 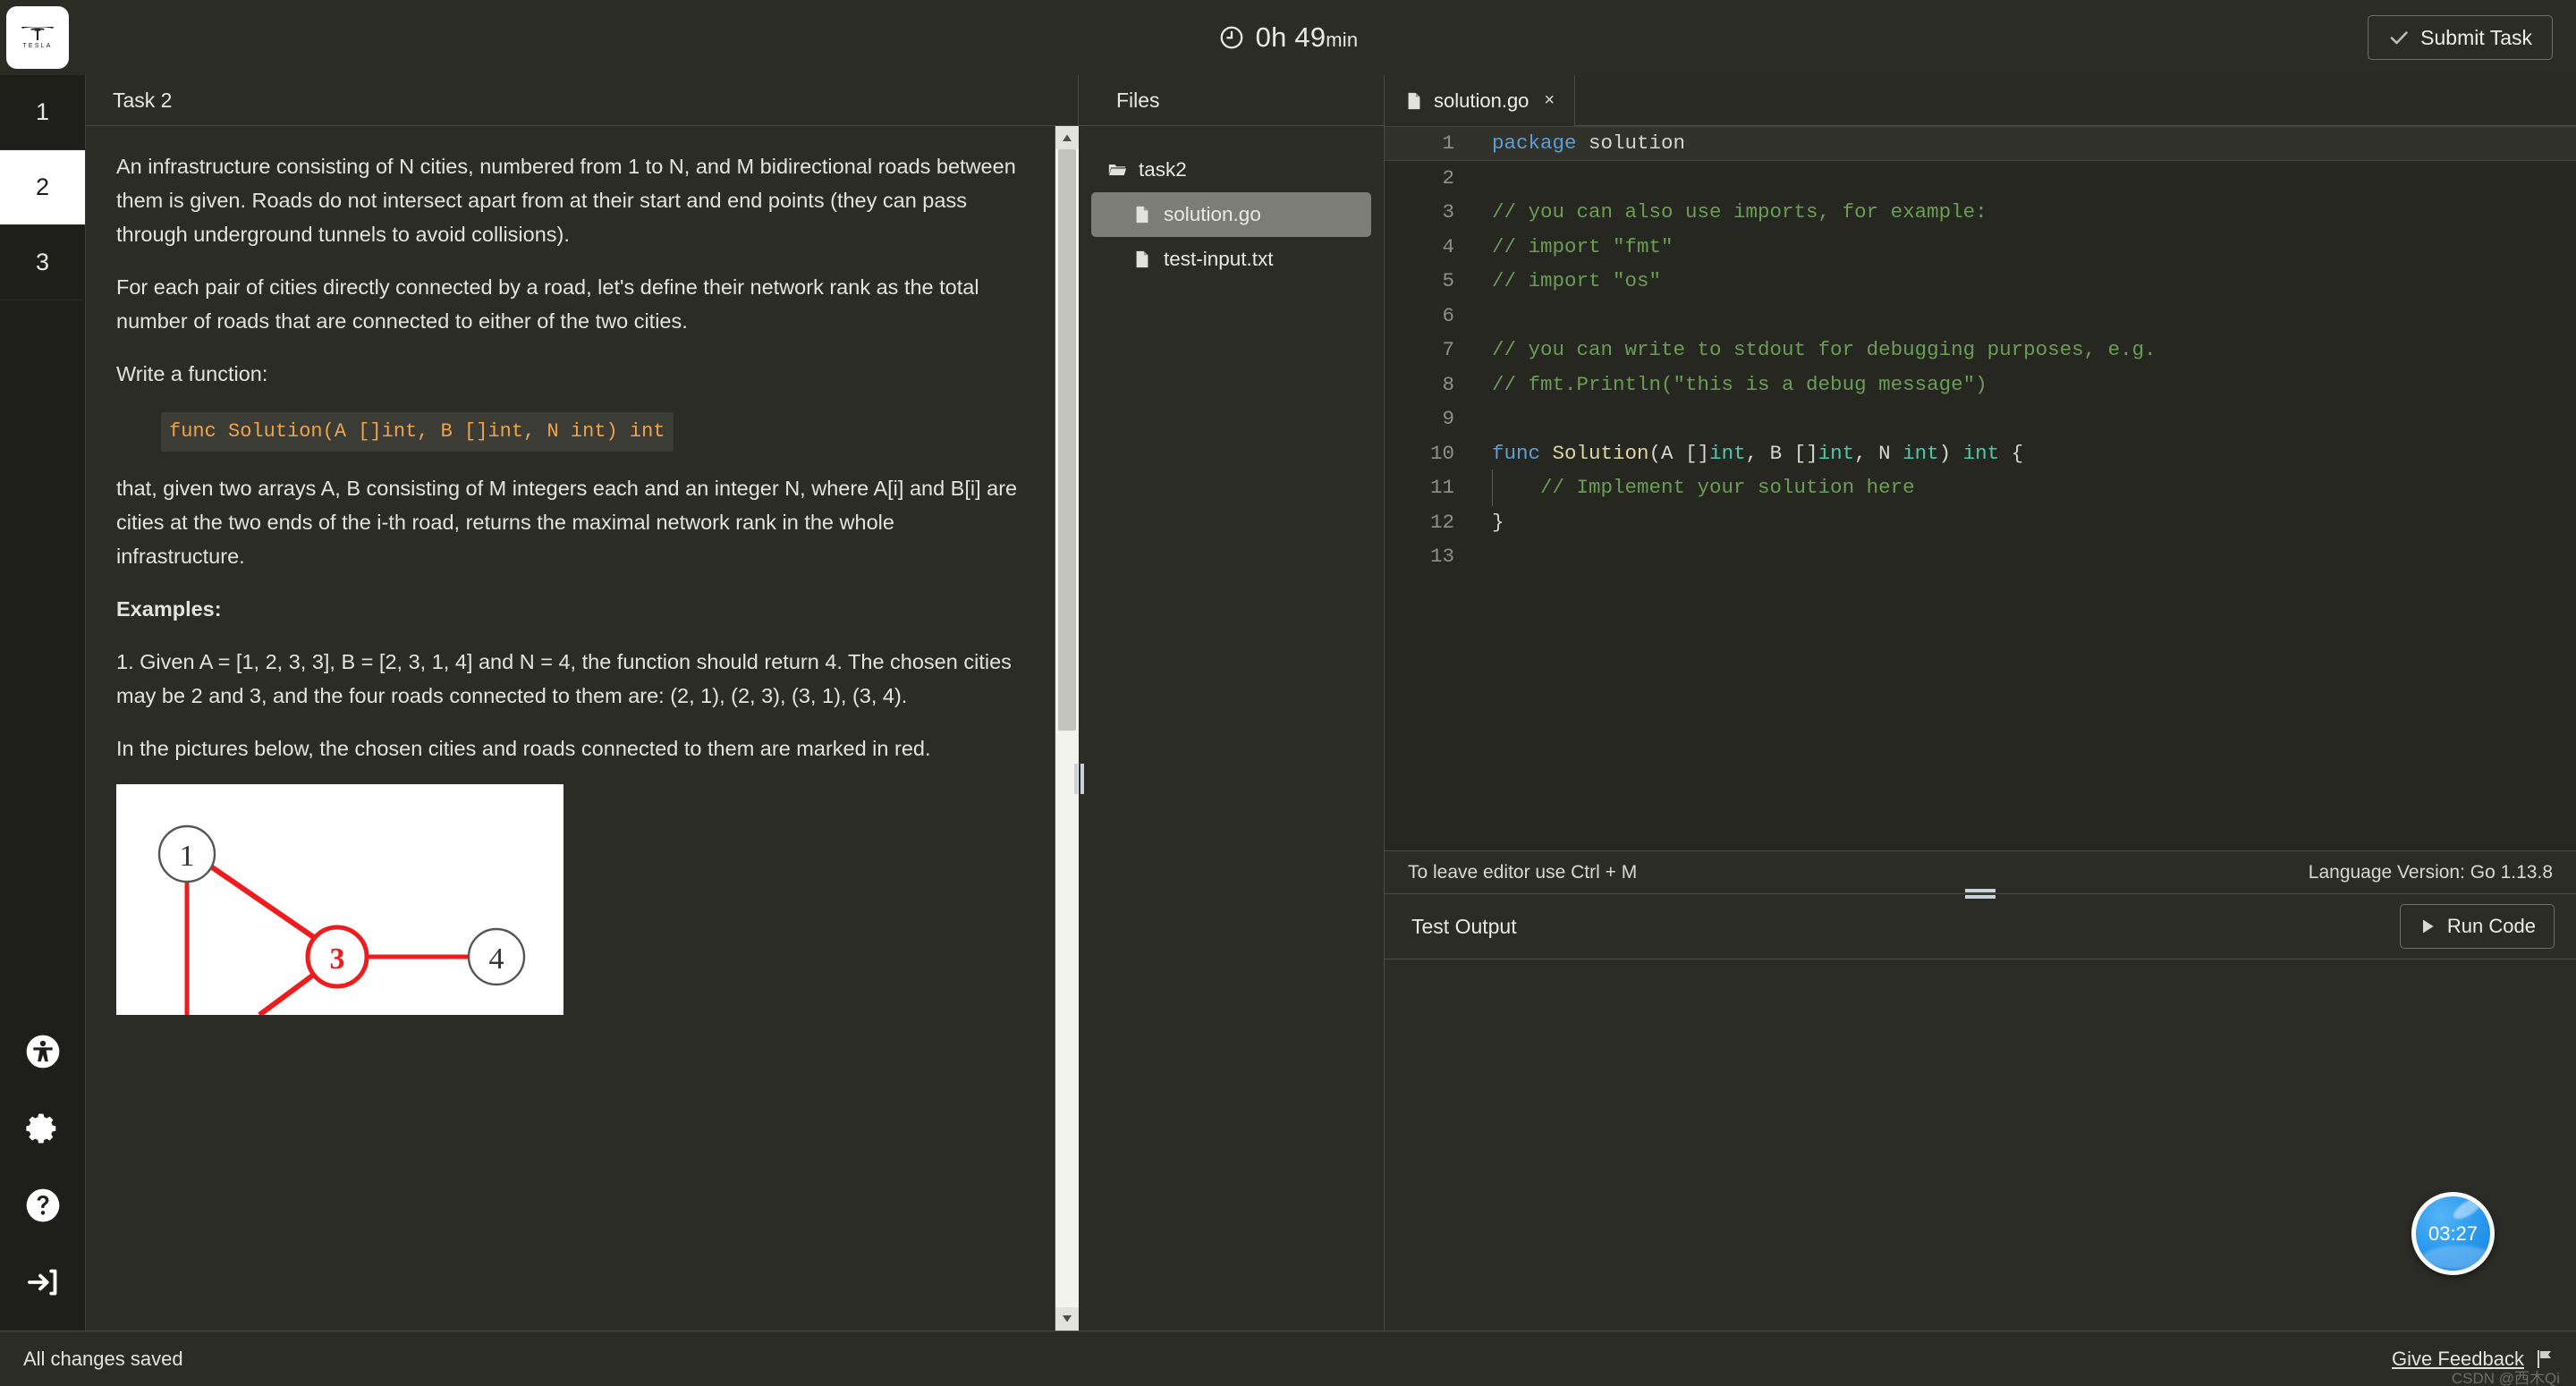 What do you see at coordinates (1231, 170) in the screenshot?
I see `file-tree-folder-task2: task2` at bounding box center [1231, 170].